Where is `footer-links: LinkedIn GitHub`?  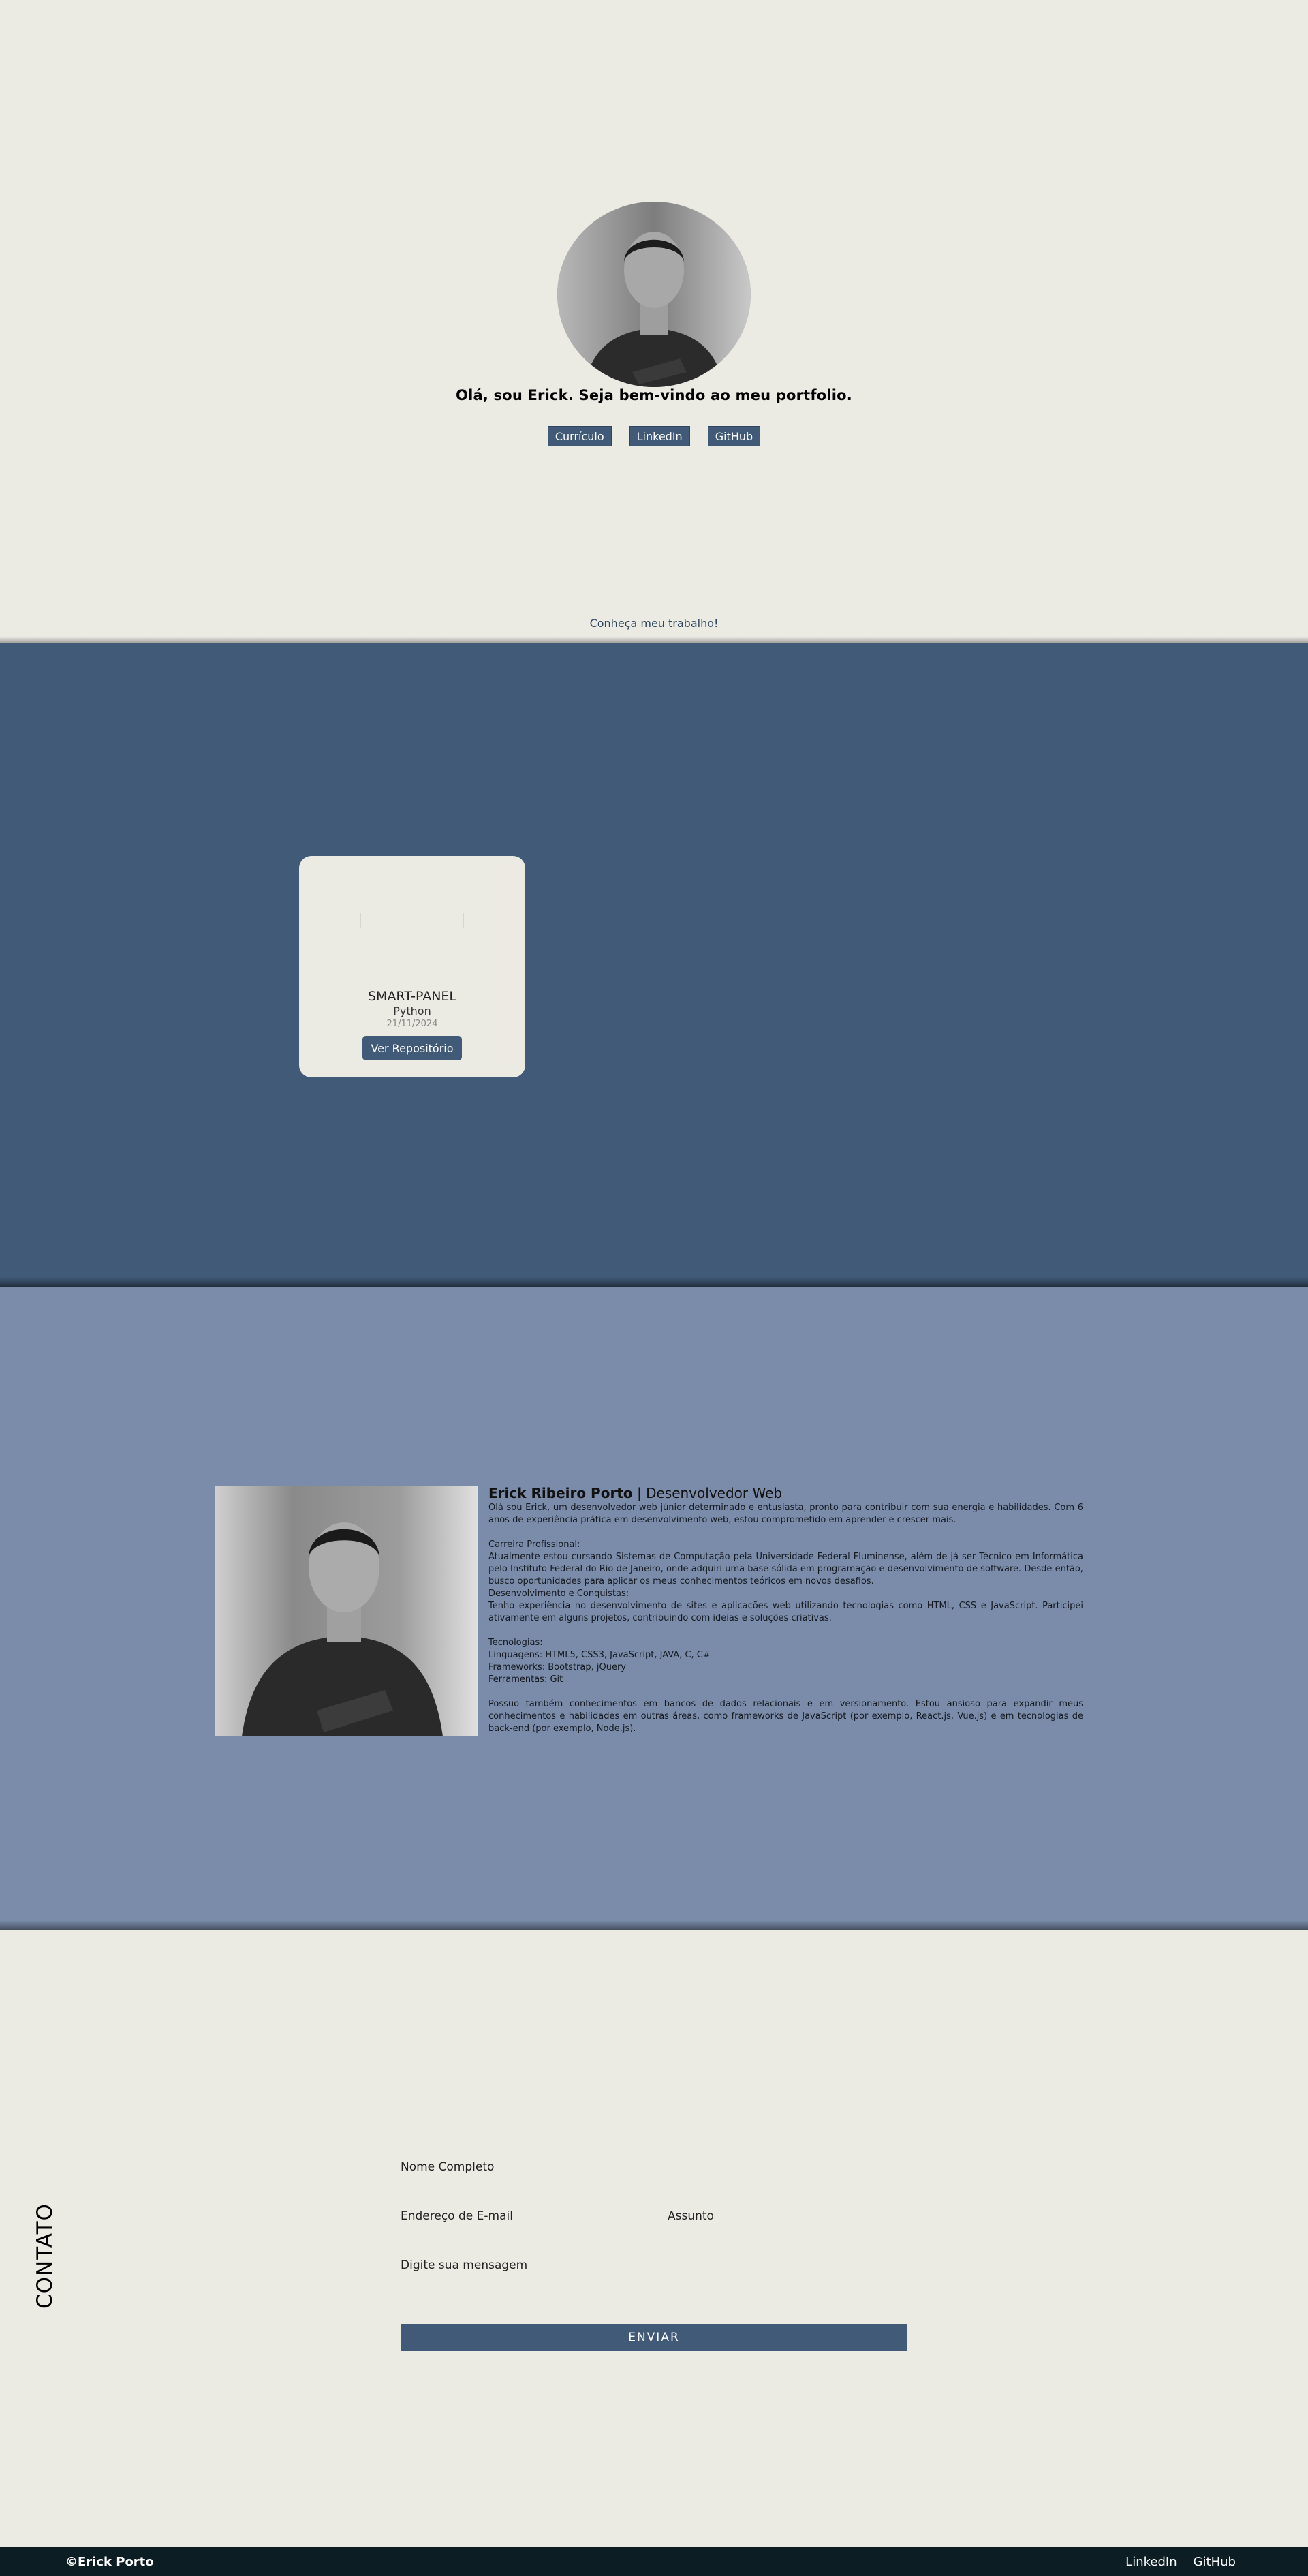 footer-links: LinkedIn GitHub is located at coordinates (1180, 2562).